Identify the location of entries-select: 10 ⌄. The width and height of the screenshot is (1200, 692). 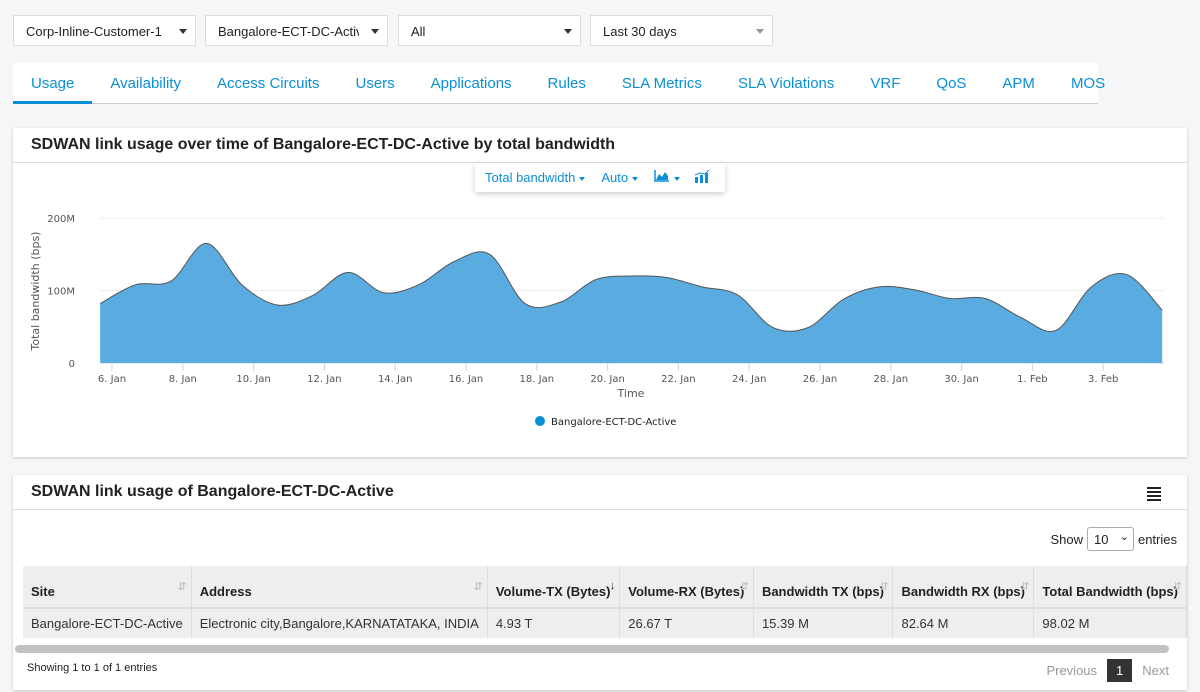
(1110, 539).